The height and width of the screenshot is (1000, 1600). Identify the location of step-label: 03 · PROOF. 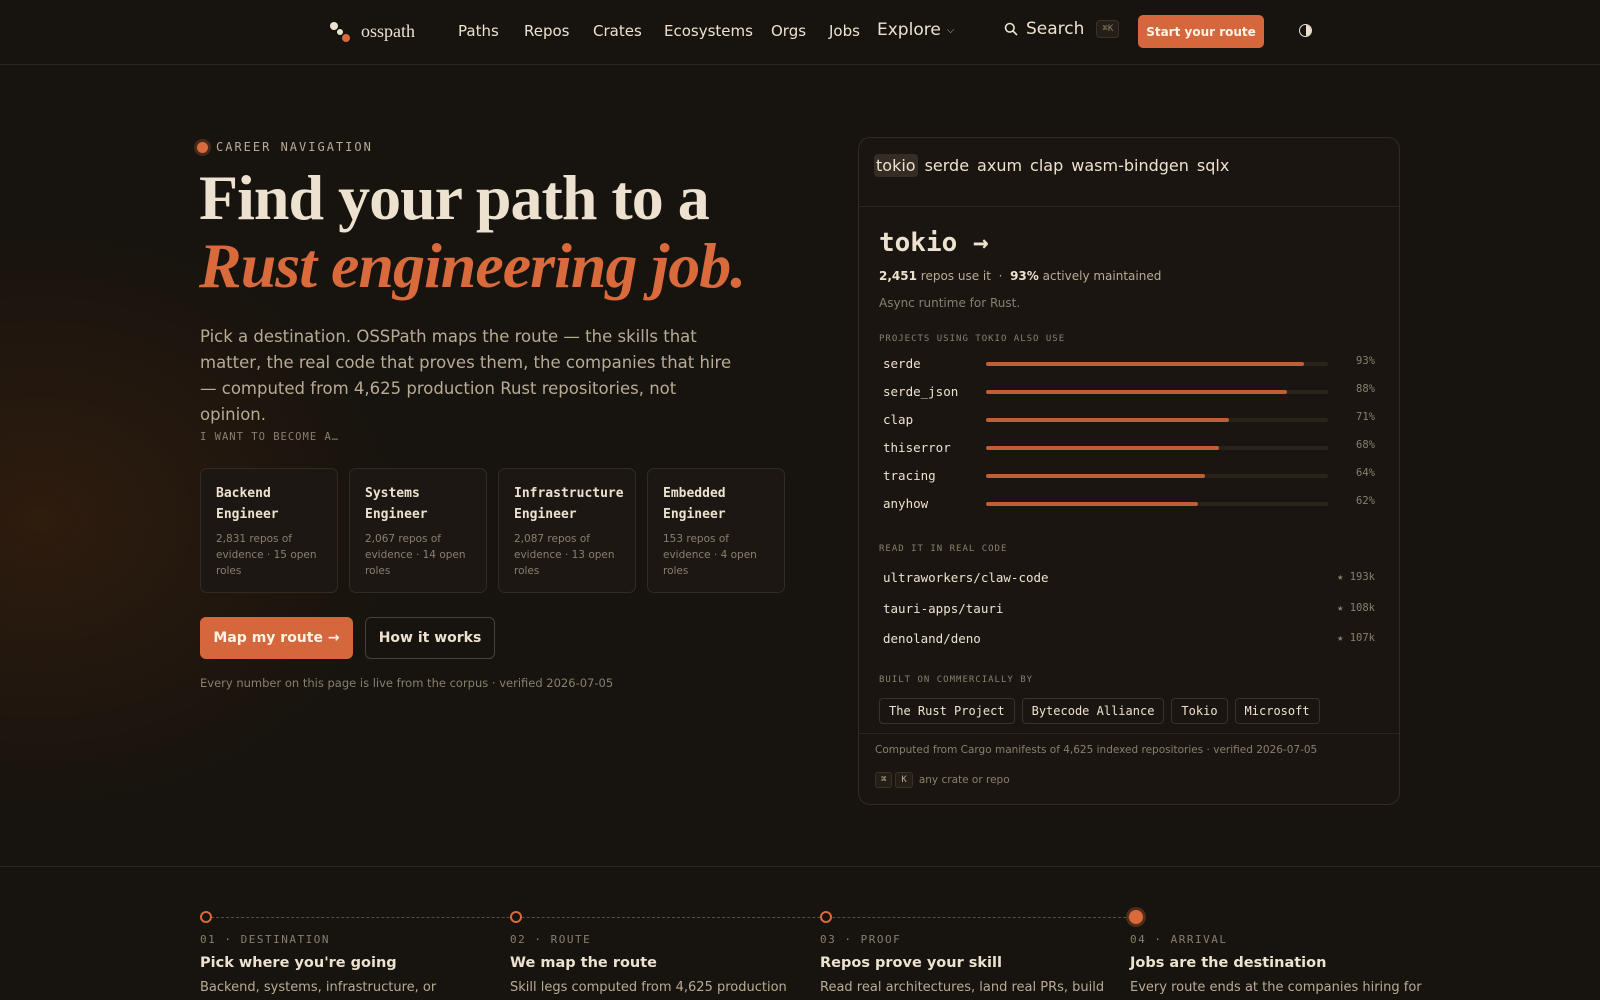
(861, 939).